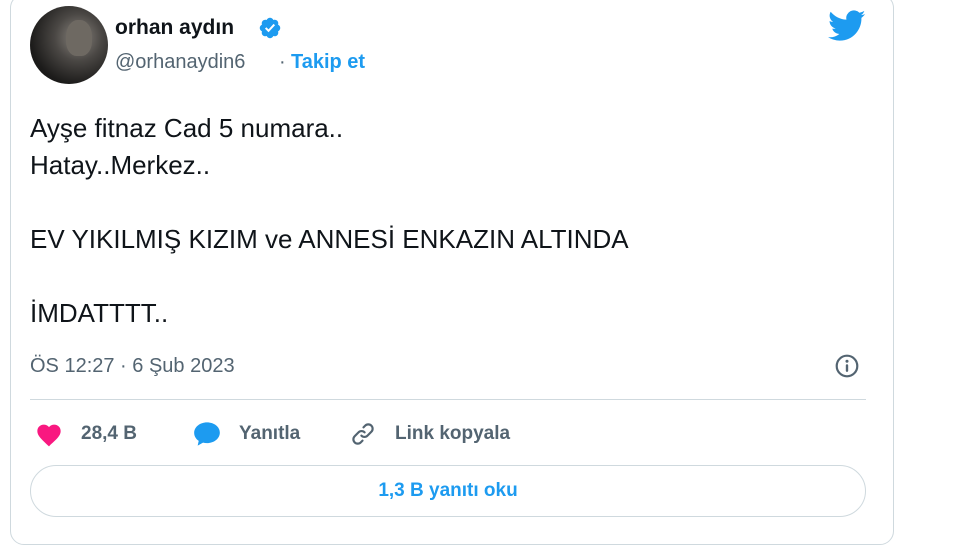 This screenshot has height=555, width=969. What do you see at coordinates (132, 366) in the screenshot?
I see `tweet-timestamp: ÖS 12:27 · 6 Şub 2023` at bounding box center [132, 366].